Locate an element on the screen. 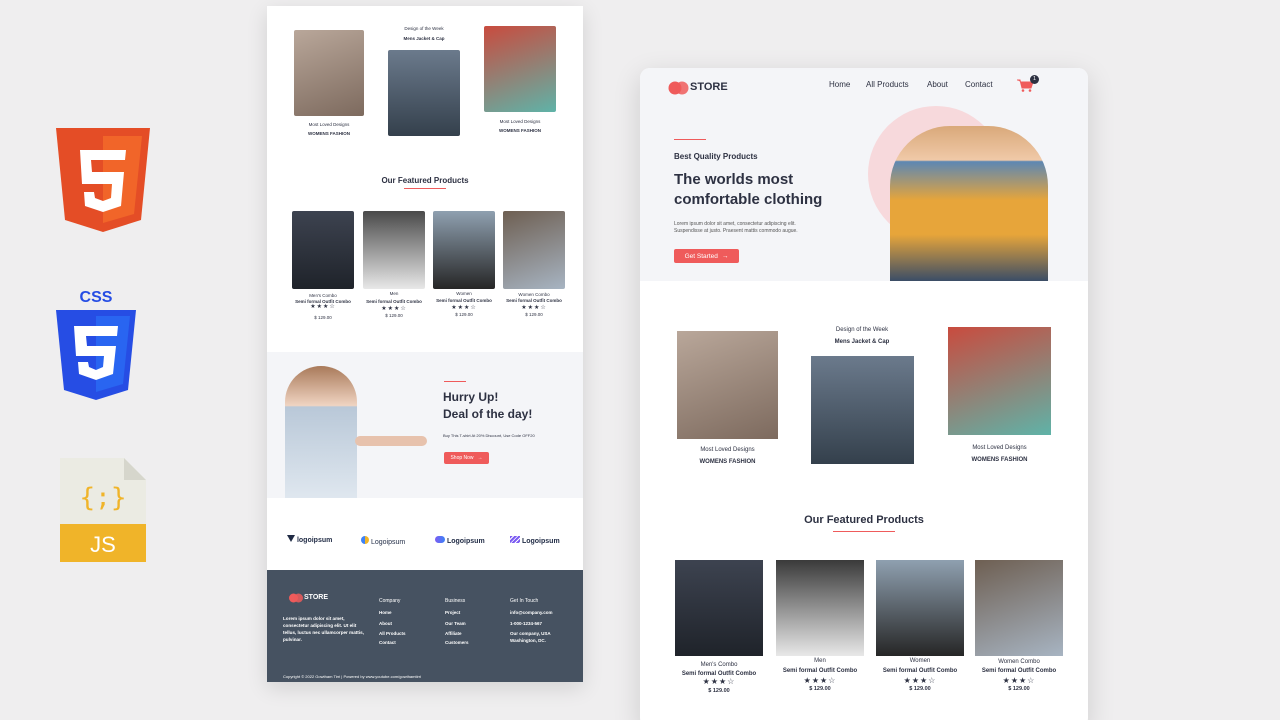  nav-about: About is located at coordinates (937, 84).